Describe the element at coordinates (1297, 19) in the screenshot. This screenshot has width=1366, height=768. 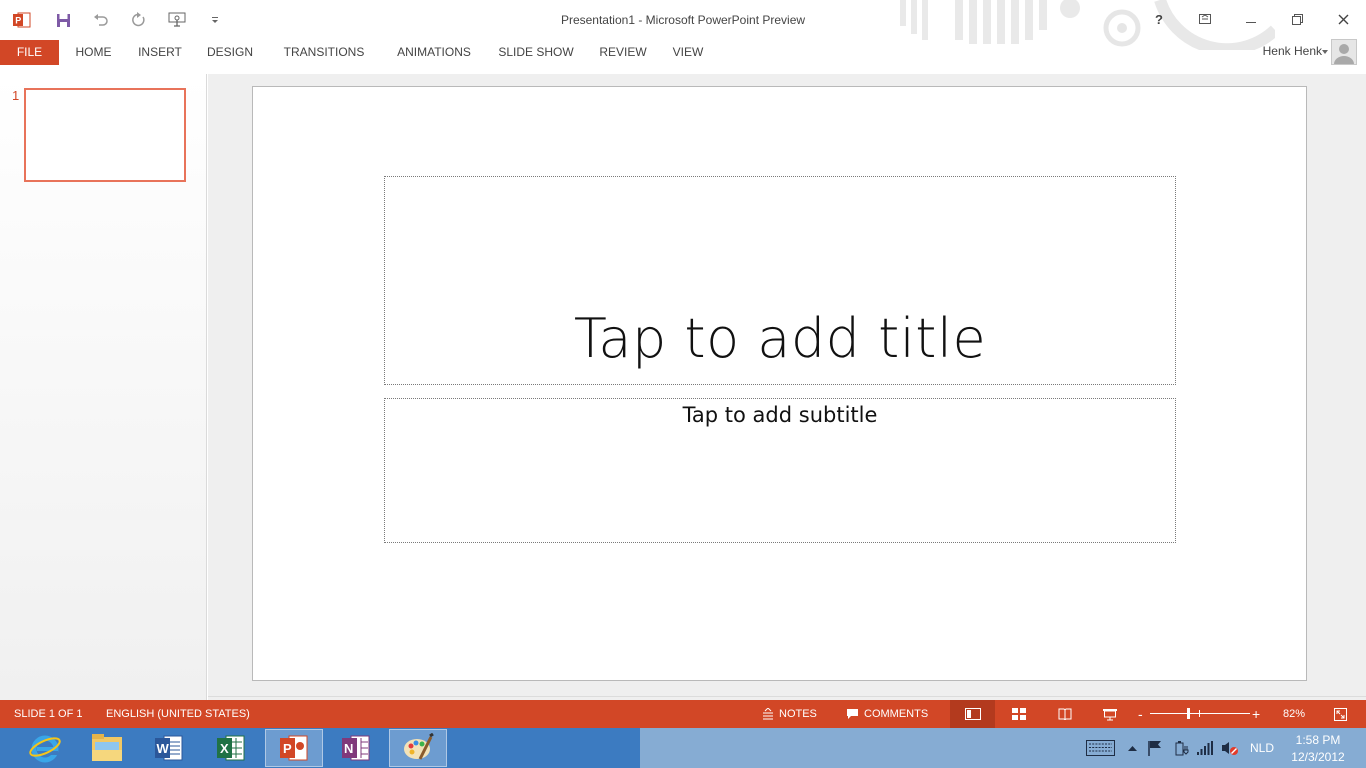
I see `restore-button` at that location.